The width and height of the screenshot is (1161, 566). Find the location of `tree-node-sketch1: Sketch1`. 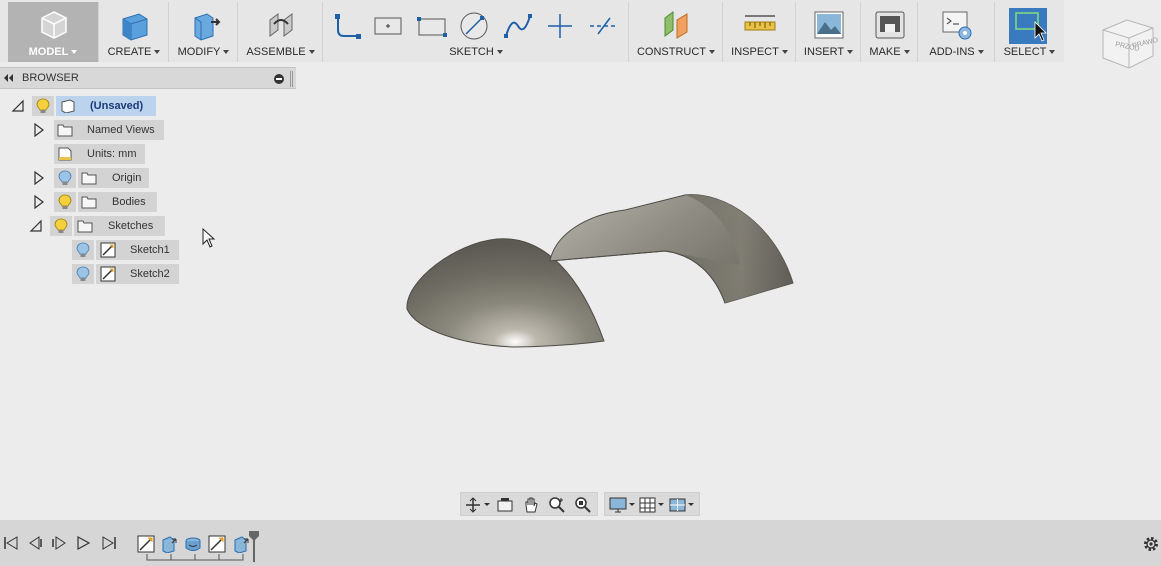

tree-node-sketch1: Sketch1 is located at coordinates (90, 250).